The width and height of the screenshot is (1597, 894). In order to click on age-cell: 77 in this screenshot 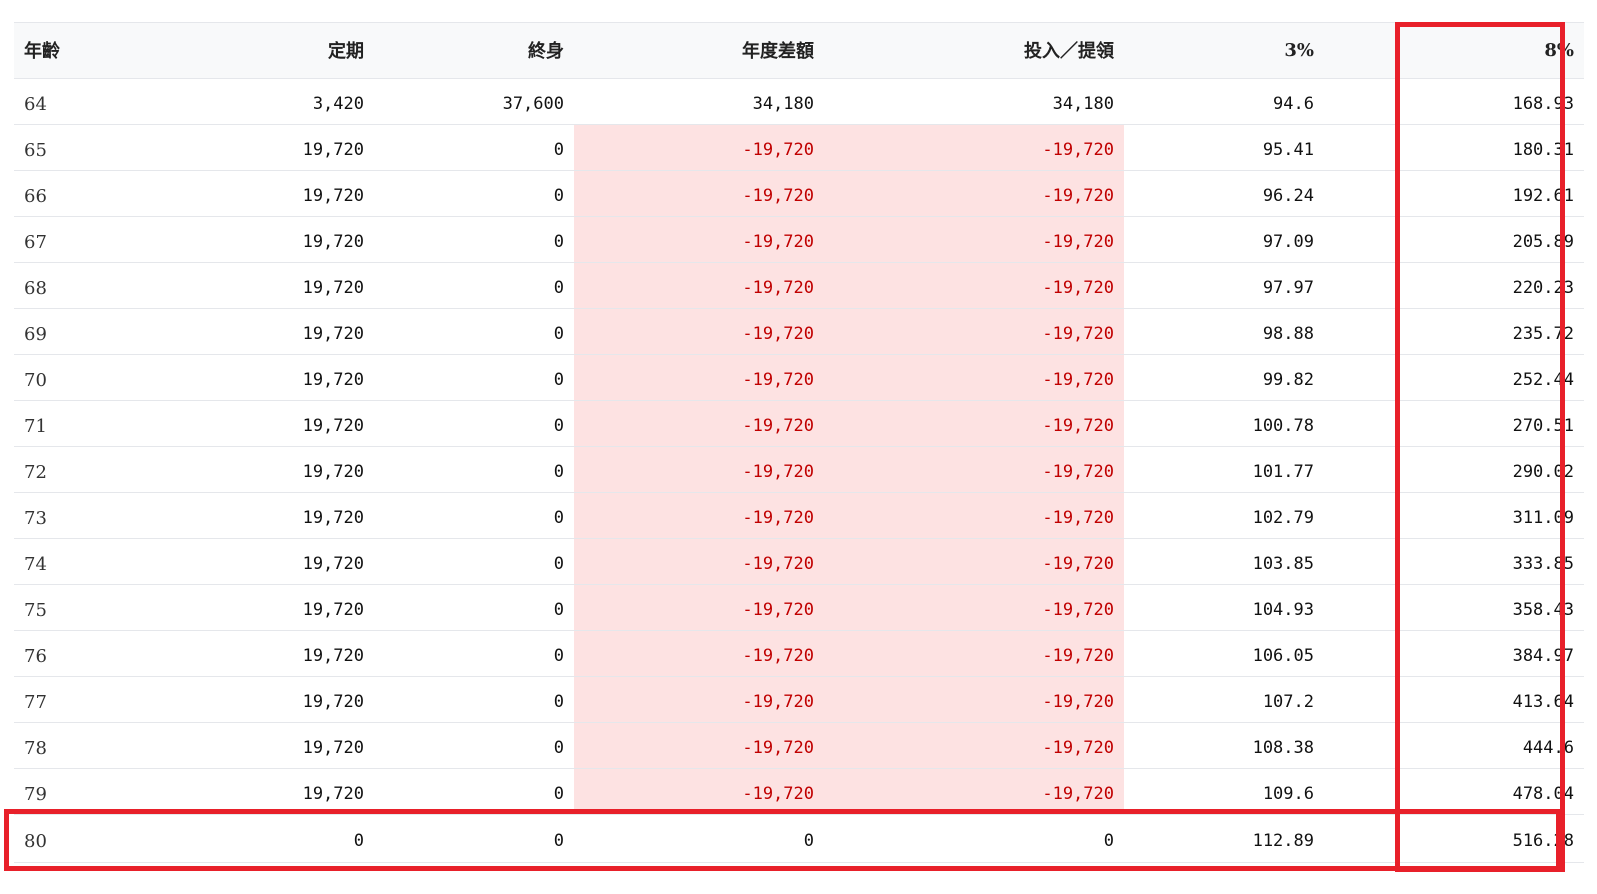, I will do `click(94, 699)`.